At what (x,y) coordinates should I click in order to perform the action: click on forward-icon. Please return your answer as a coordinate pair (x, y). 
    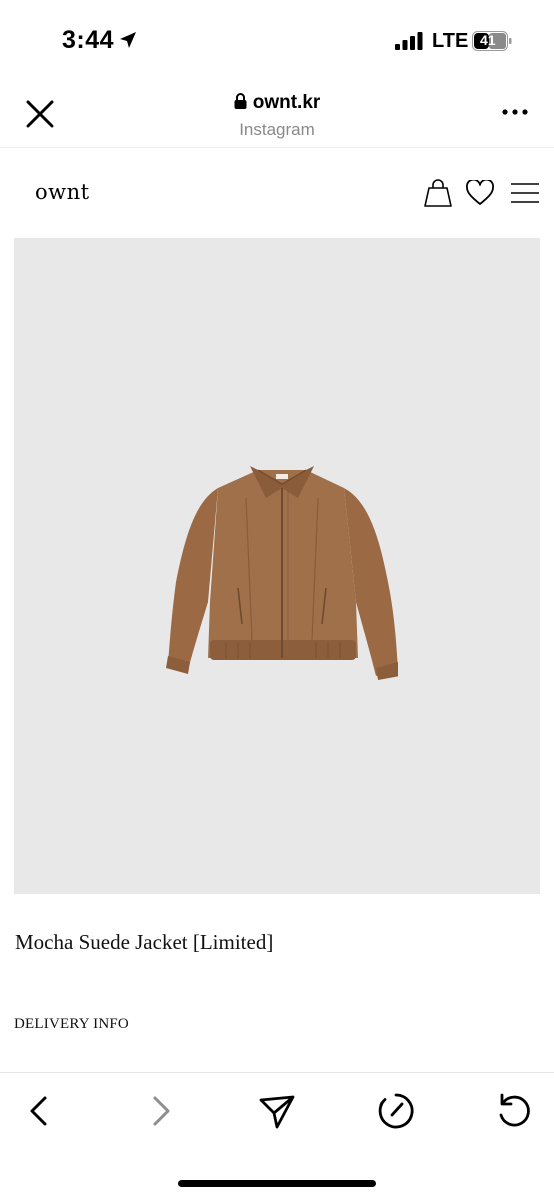
    Looking at the image, I should click on (160, 1111).